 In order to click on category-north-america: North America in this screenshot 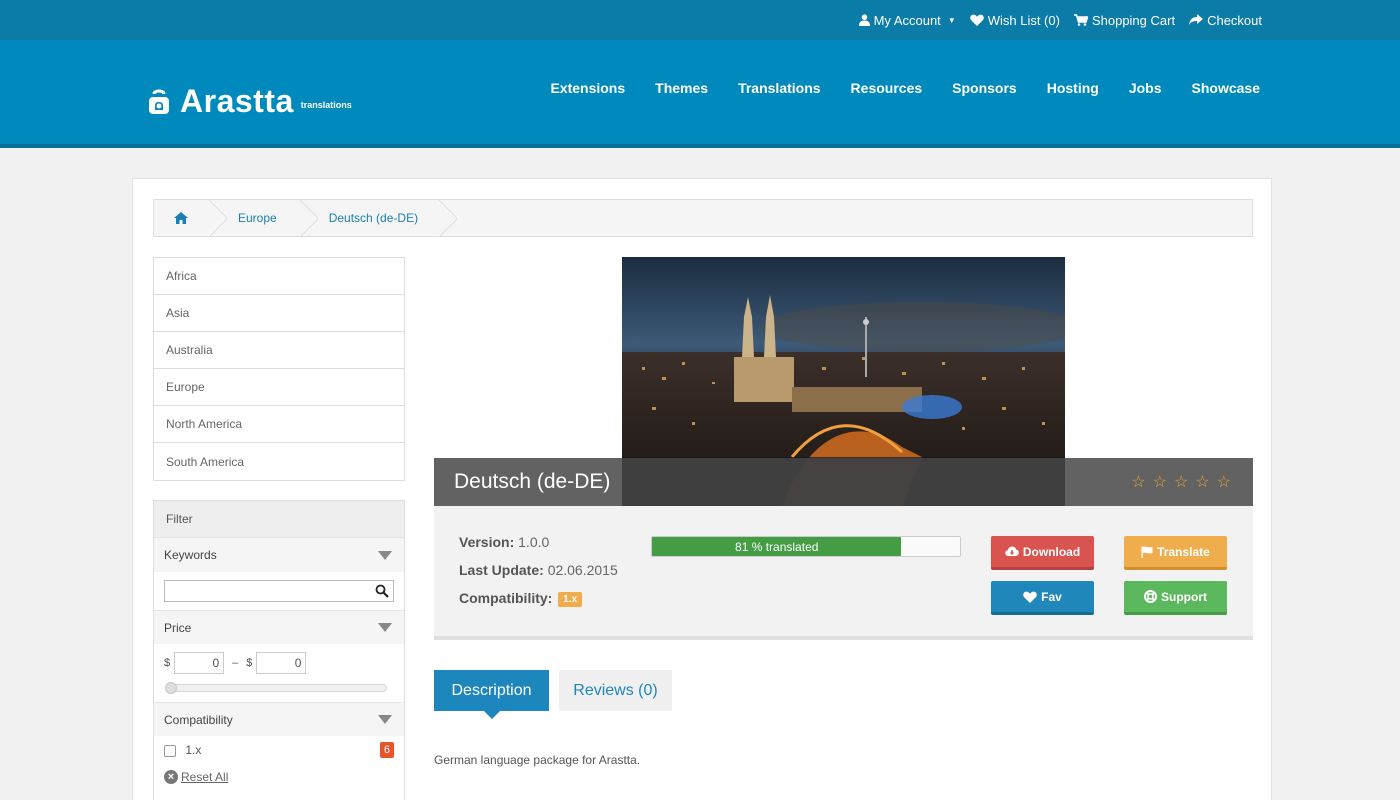, I will do `click(279, 424)`.